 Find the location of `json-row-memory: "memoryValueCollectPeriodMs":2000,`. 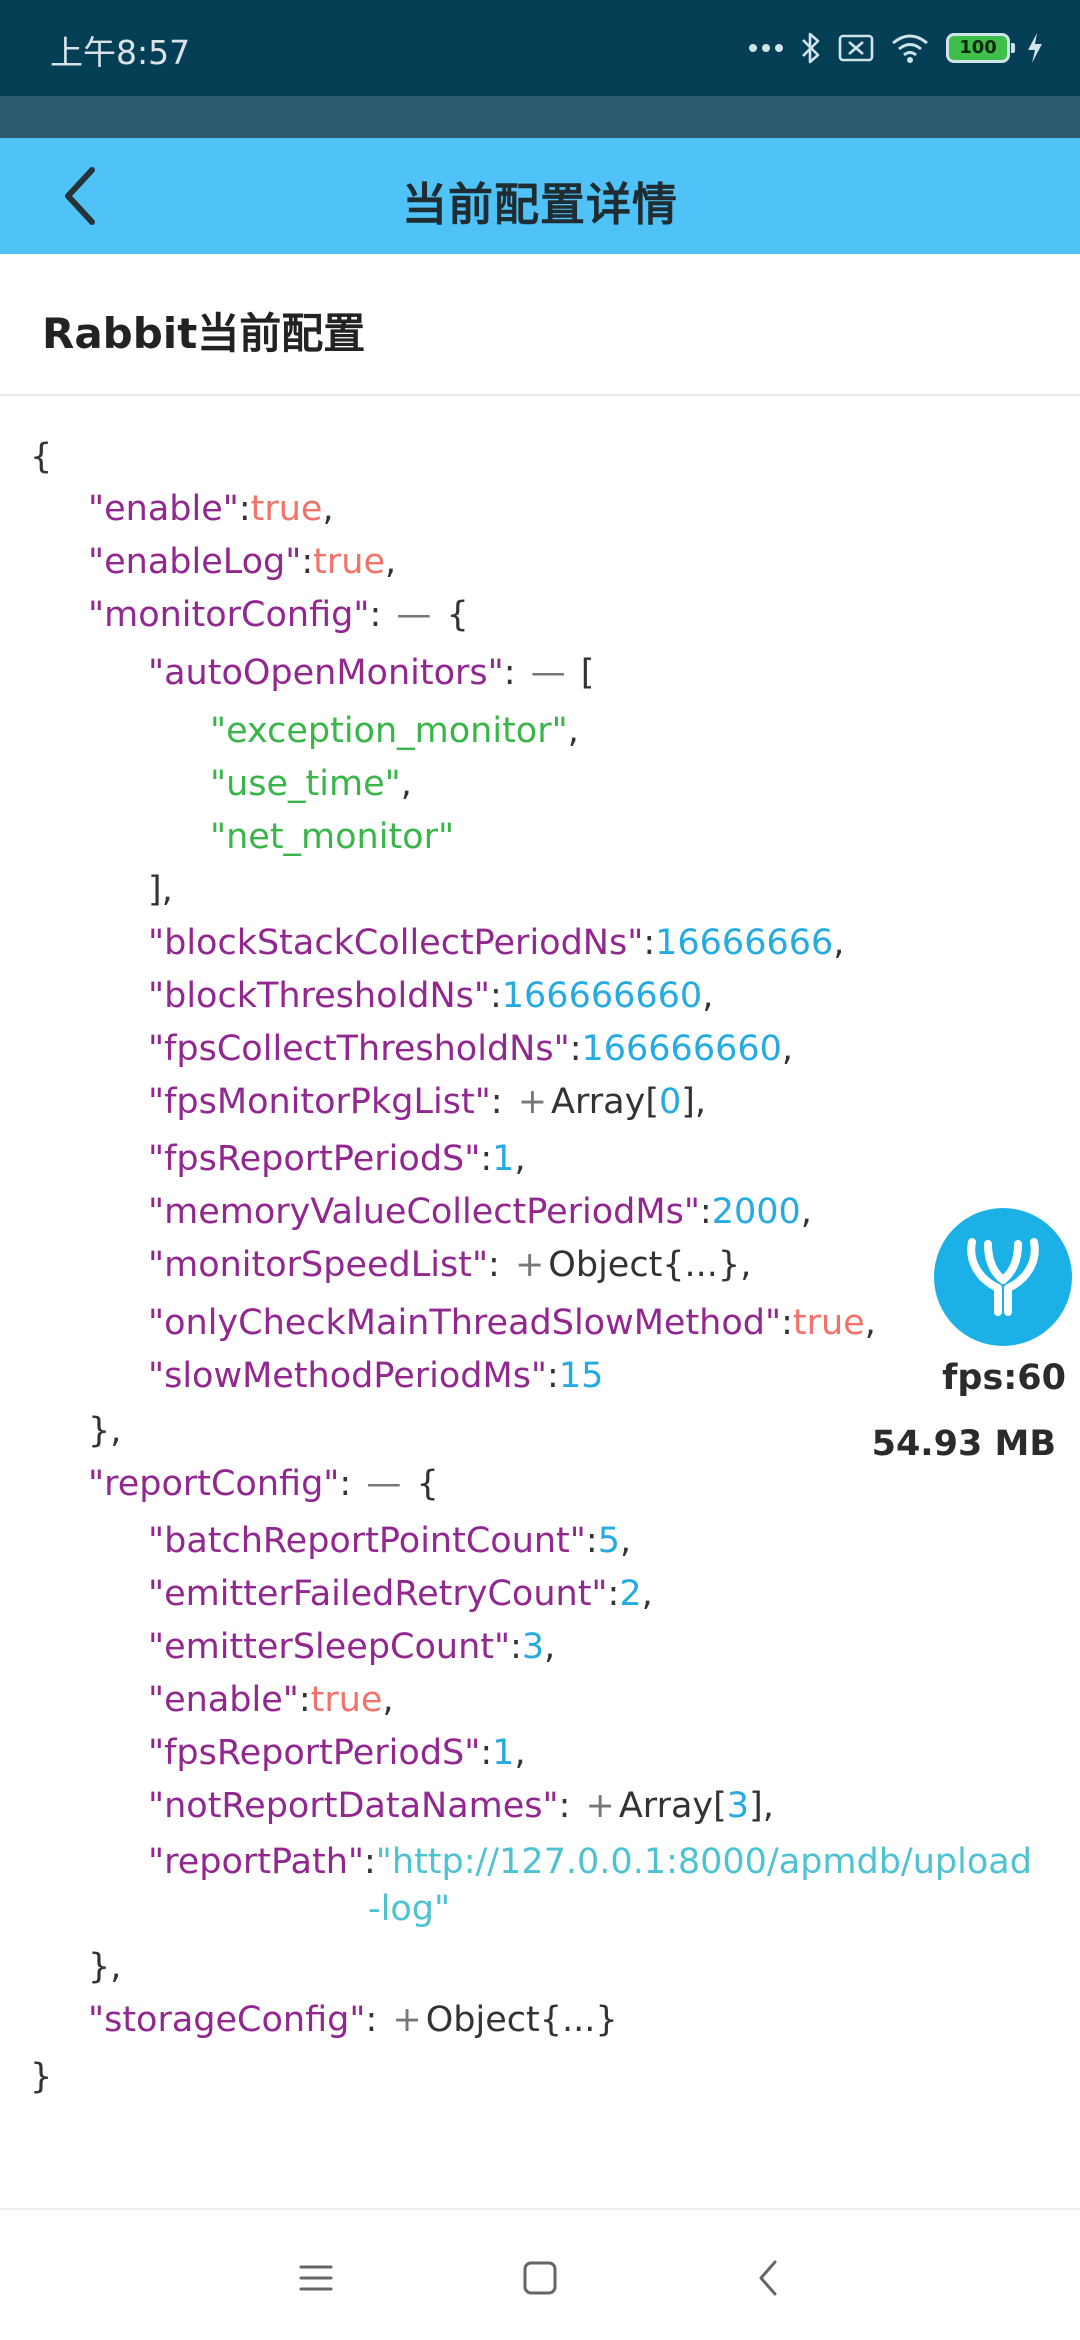

json-row-memory: "memoryValueCollectPeriodMs":2000, is located at coordinates (480, 1212).